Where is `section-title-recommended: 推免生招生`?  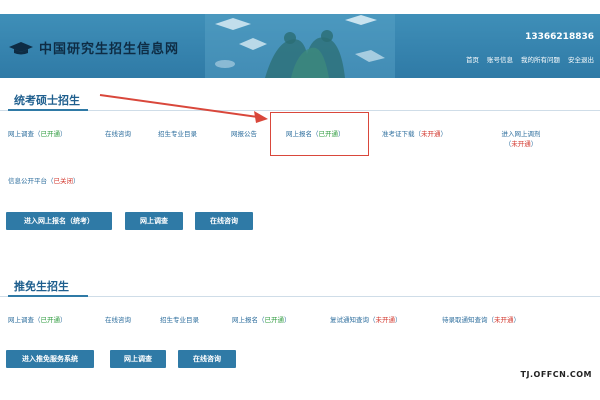 section-title-recommended: 推免生招生 is located at coordinates (41, 286).